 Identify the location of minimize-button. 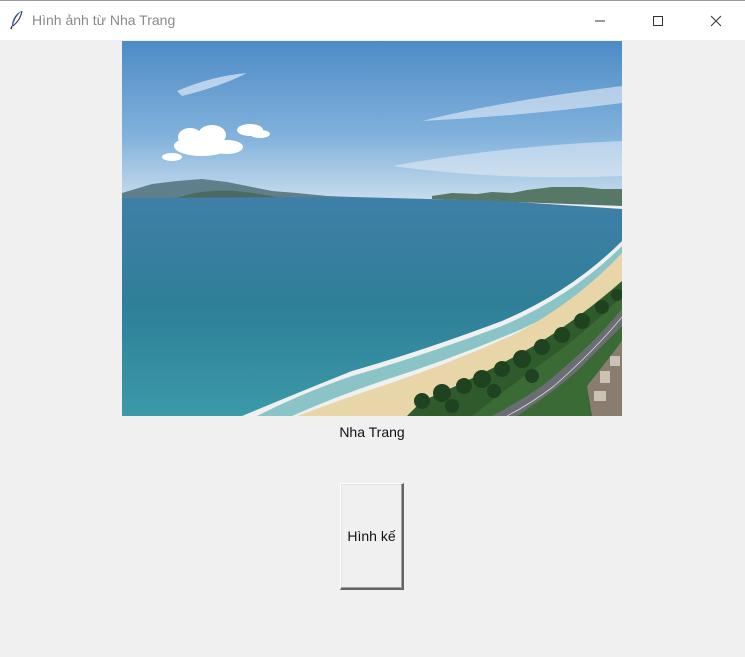
(600, 21).